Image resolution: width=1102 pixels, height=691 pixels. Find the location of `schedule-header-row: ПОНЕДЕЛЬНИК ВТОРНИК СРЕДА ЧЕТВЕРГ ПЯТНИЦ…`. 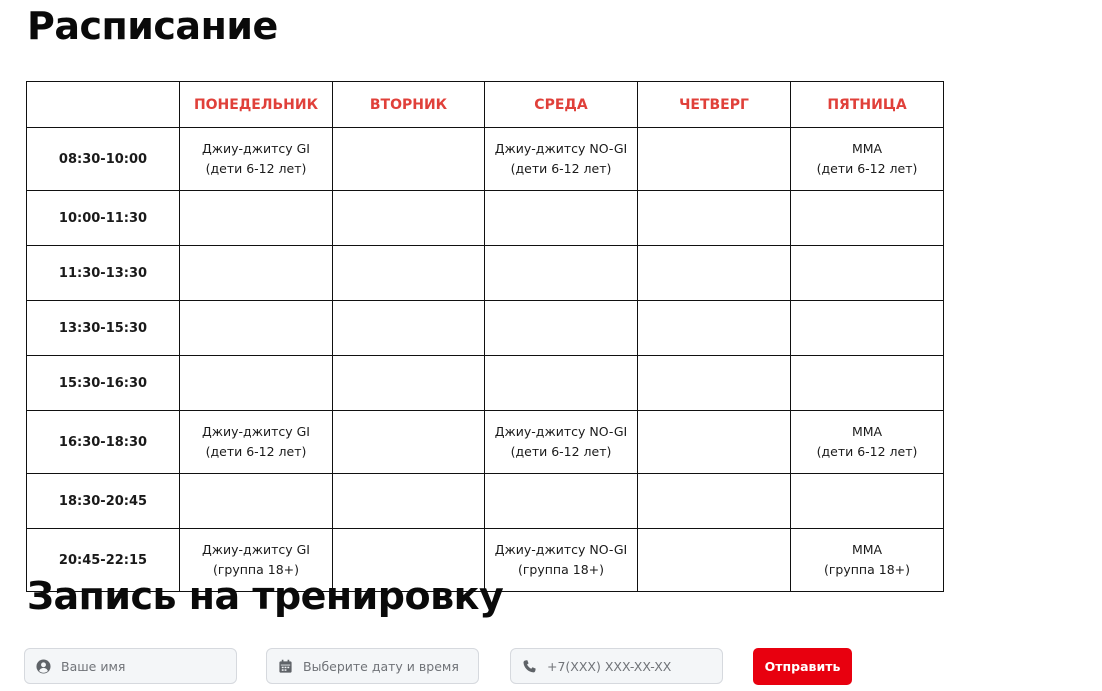

schedule-header-row: ПОНЕДЕЛЬНИК ВТОРНИК СРЕДА ЧЕТВЕРГ ПЯТНИЦ… is located at coordinates (485, 104).